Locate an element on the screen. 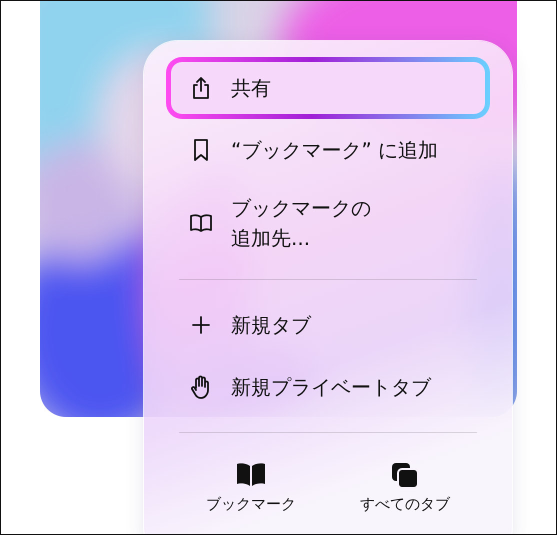  toolbar-button: ブックマーク is located at coordinates (251, 487).